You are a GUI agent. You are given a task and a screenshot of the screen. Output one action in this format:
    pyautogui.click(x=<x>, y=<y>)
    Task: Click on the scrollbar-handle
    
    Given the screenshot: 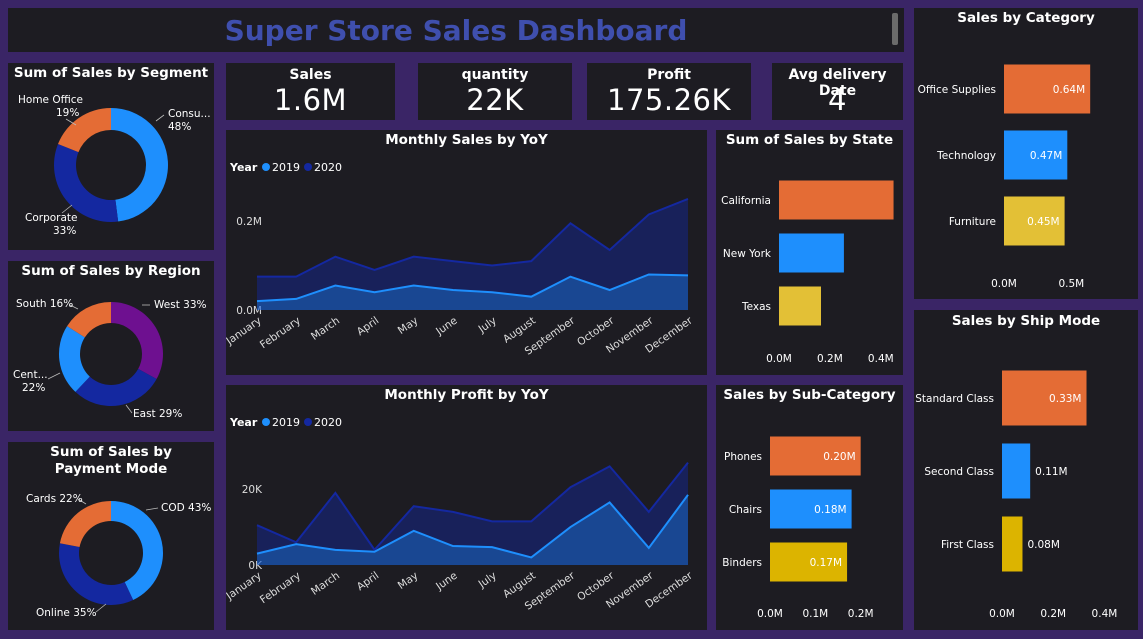 What is the action you would take?
    pyautogui.click(x=895, y=29)
    